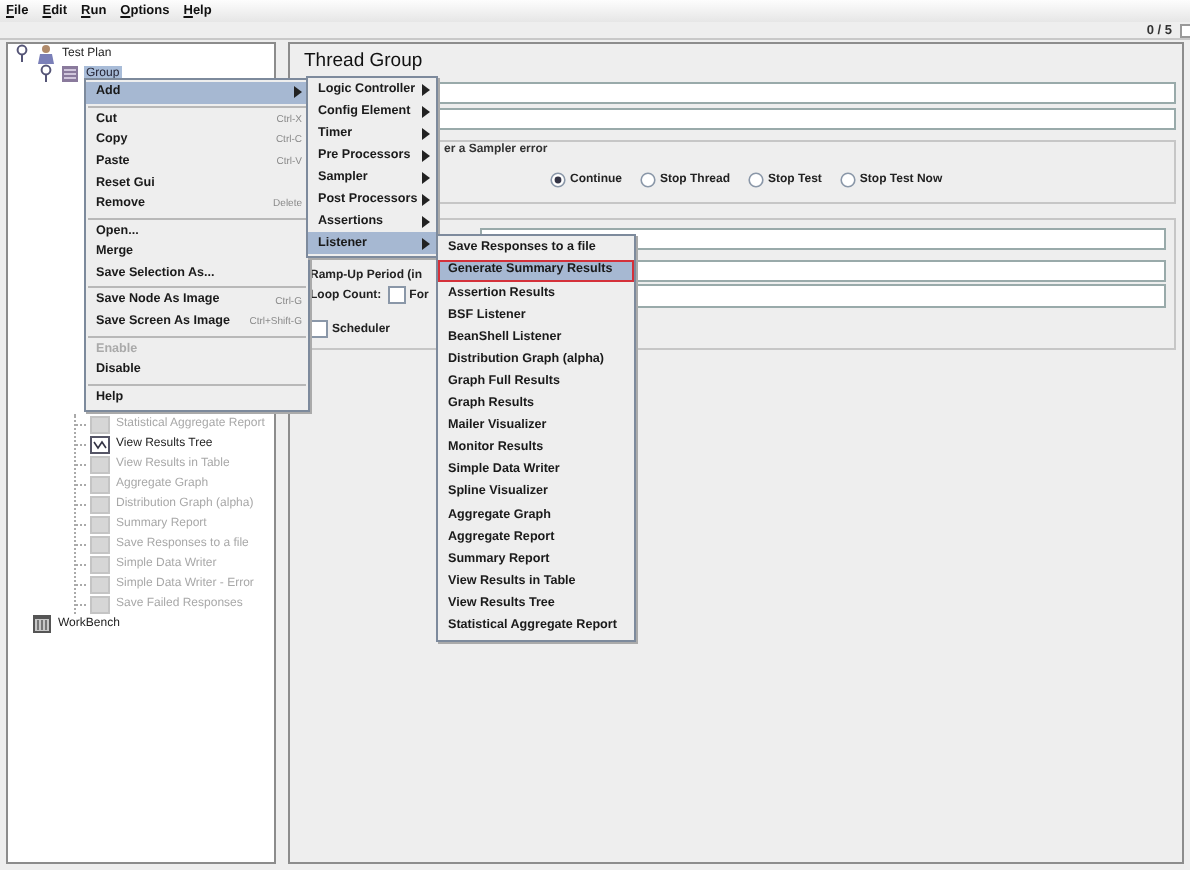 This screenshot has width=1190, height=870. I want to click on test-plan-icon, so click(46, 54).